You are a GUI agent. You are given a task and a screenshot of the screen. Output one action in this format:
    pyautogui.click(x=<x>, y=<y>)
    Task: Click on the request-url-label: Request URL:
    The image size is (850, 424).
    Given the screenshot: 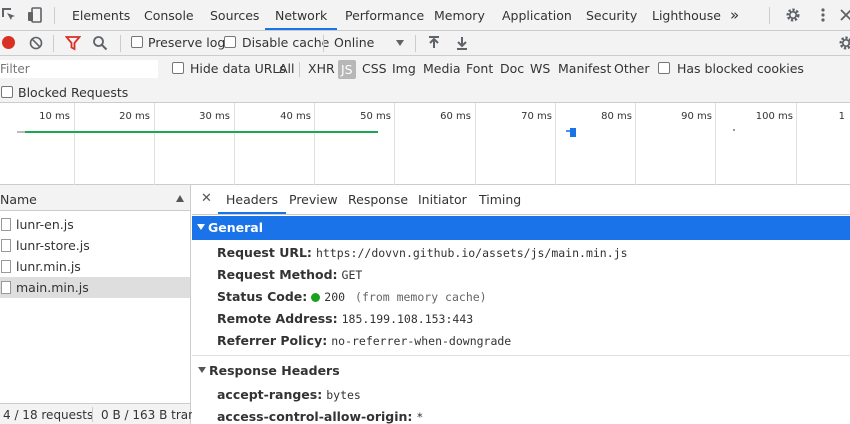 What is the action you would take?
    pyautogui.click(x=264, y=252)
    